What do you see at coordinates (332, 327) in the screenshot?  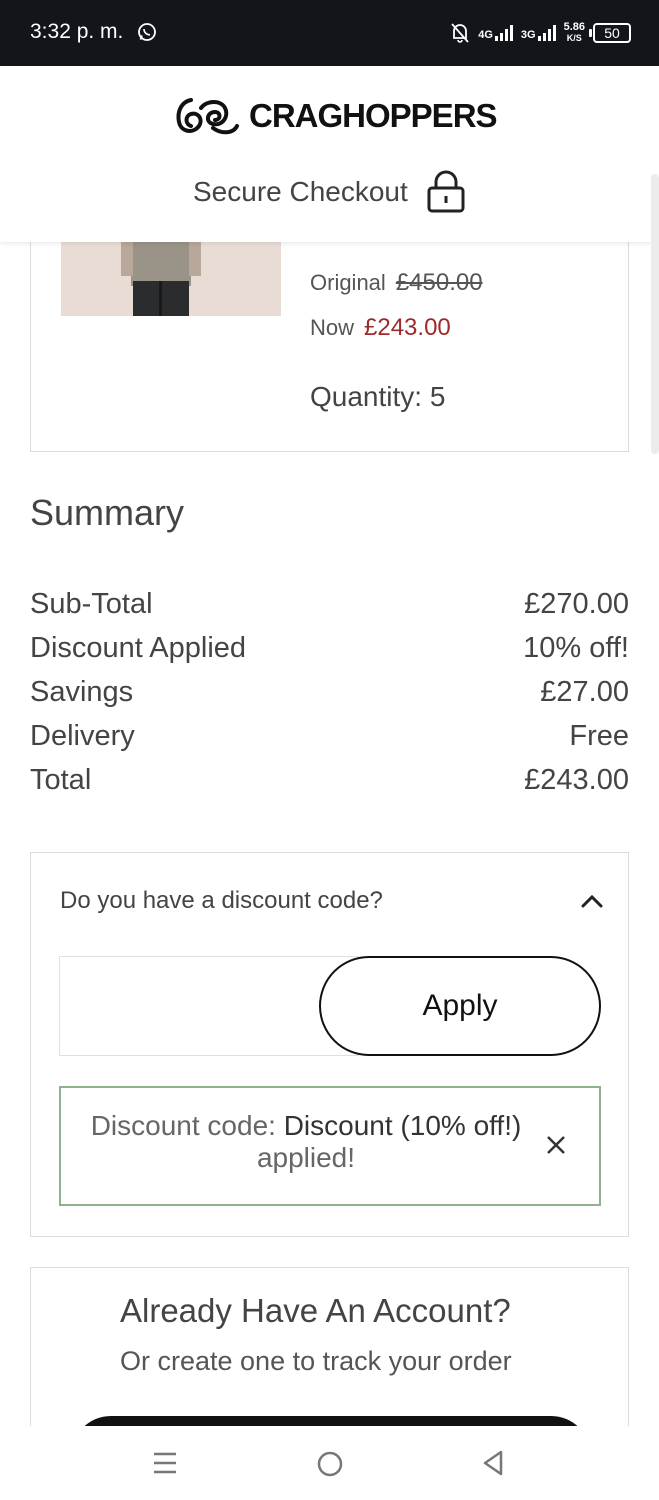 I see `now-label: Now` at bounding box center [332, 327].